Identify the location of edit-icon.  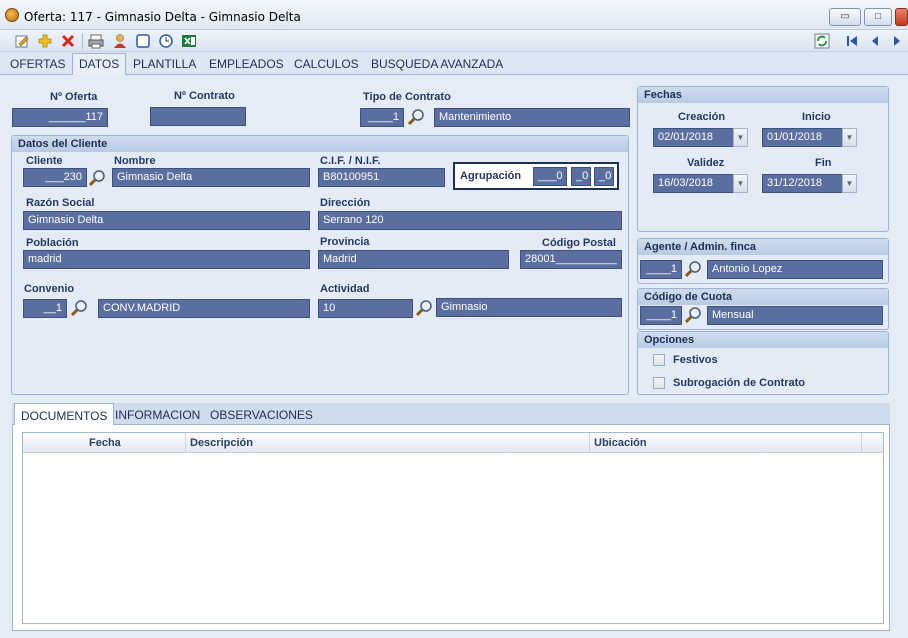
(22, 41).